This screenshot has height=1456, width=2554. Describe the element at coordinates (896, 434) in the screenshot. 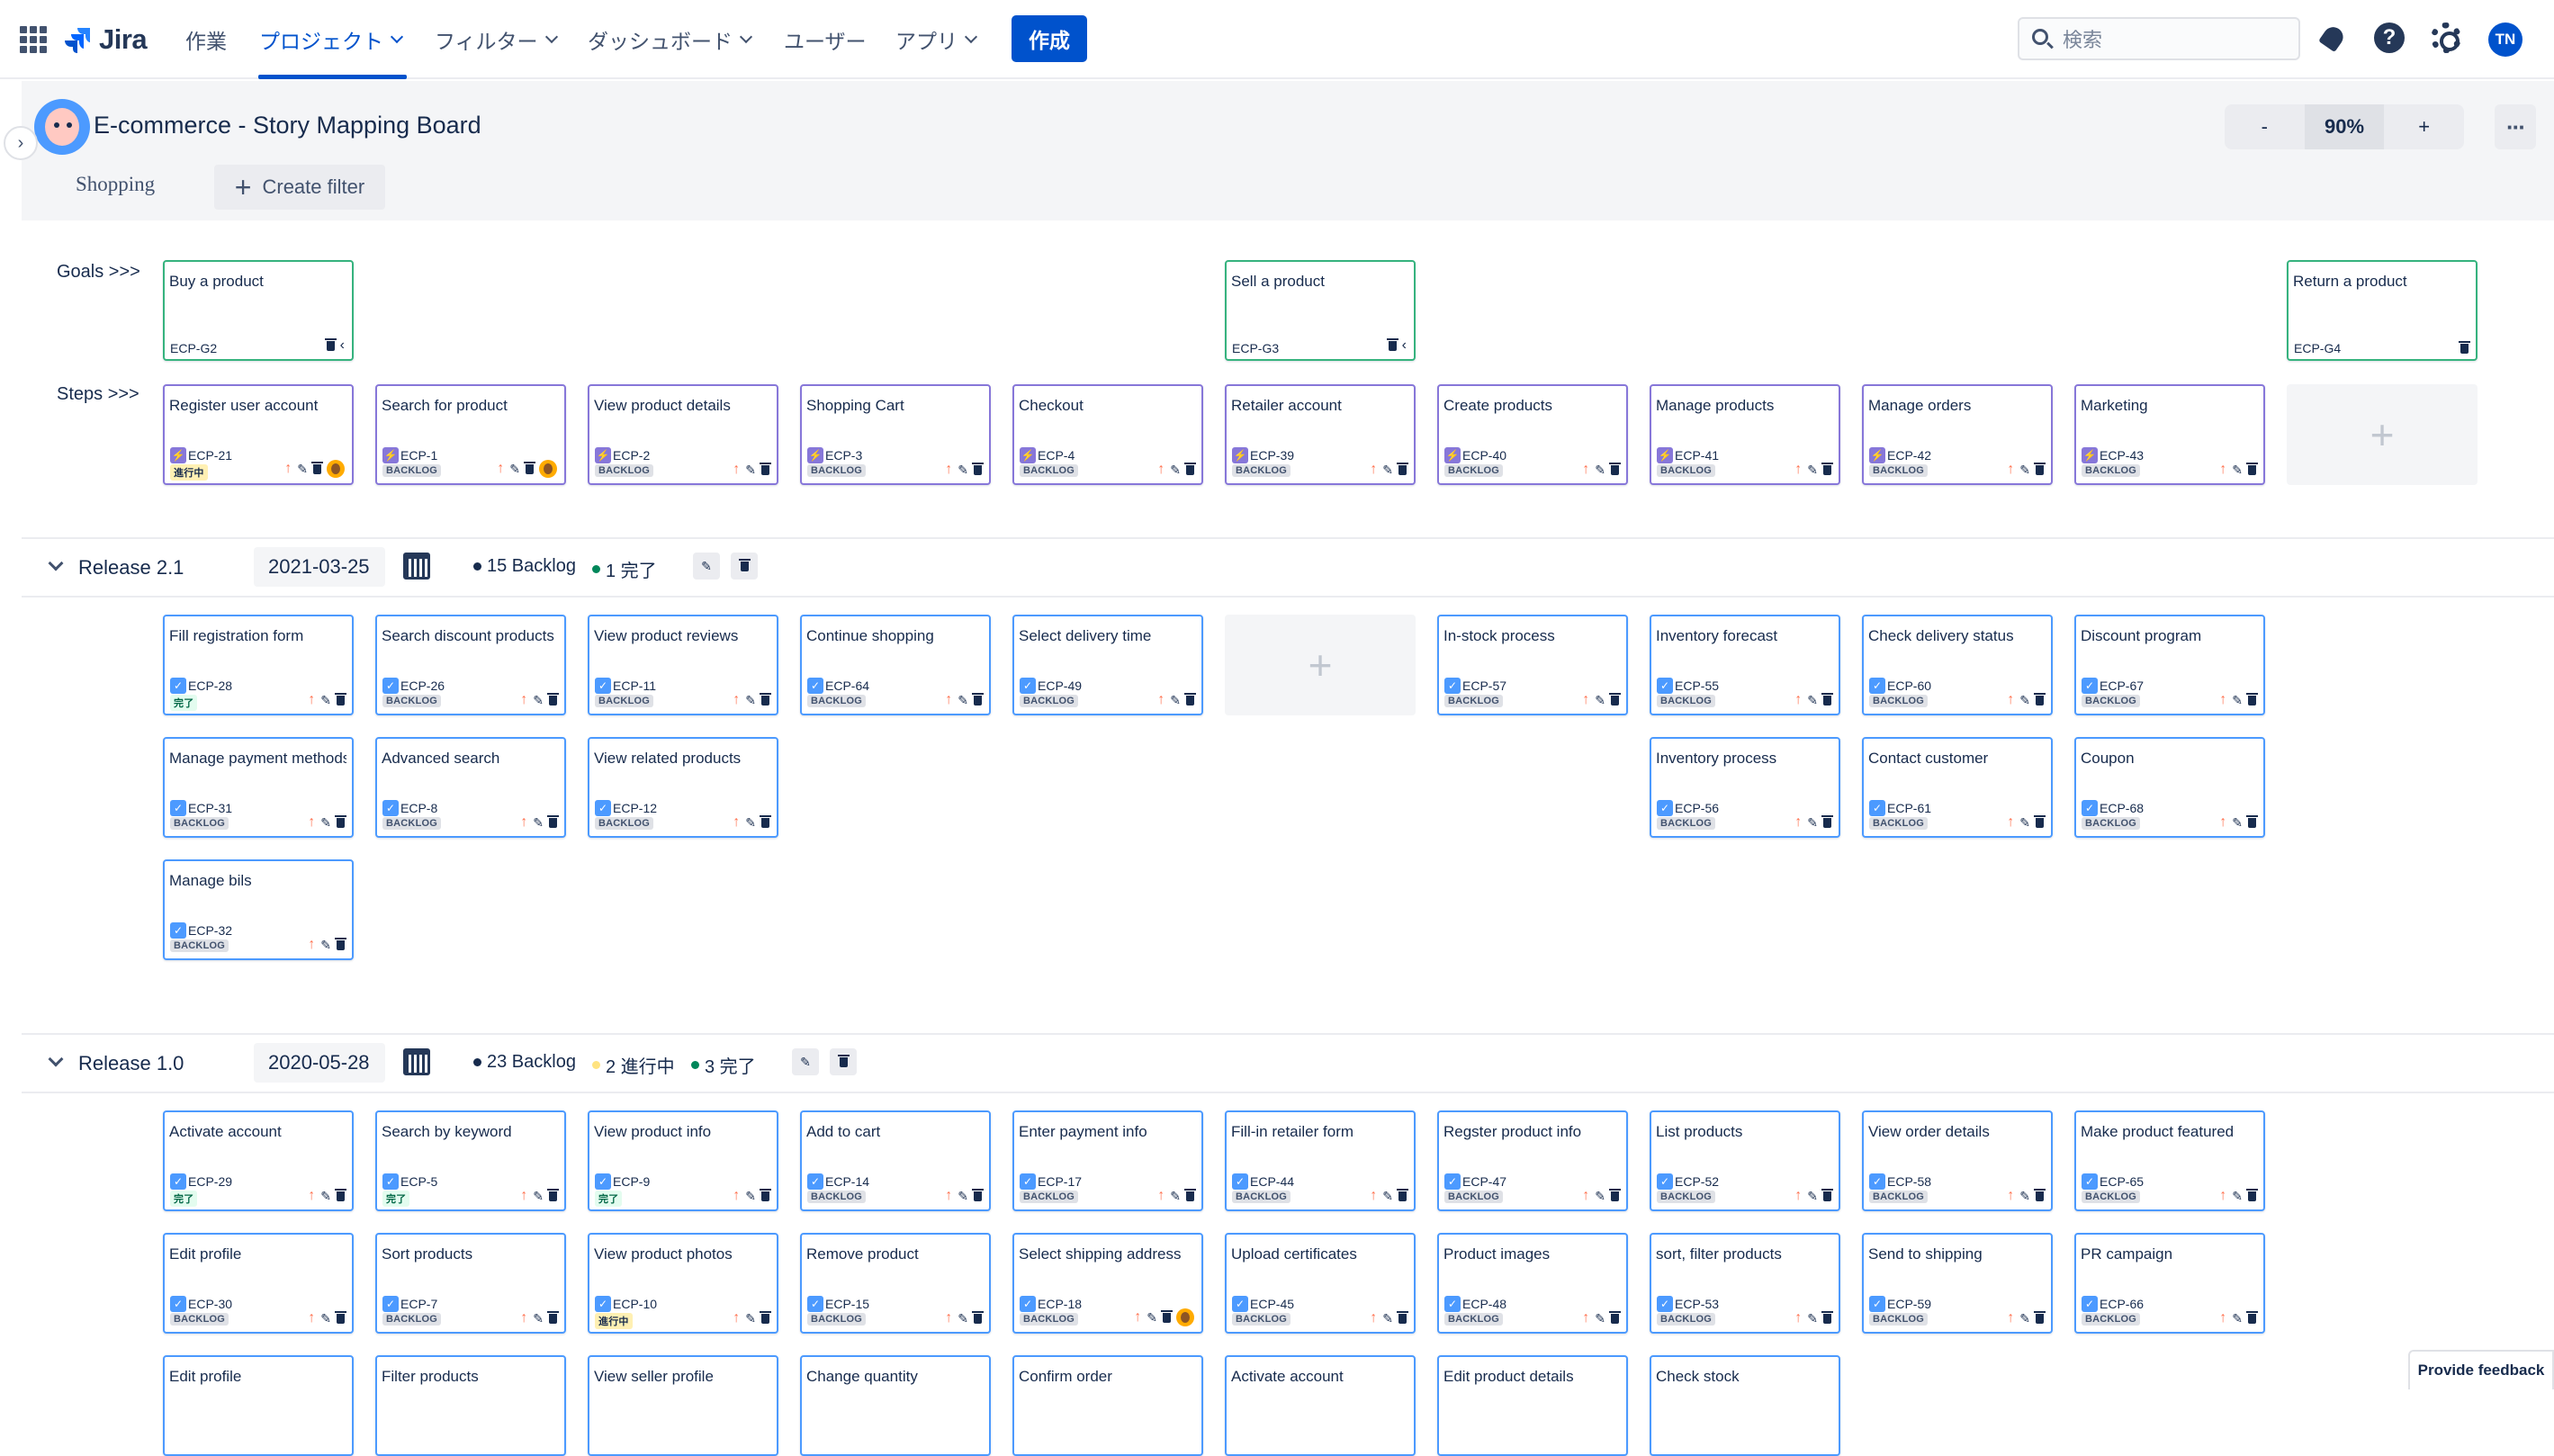

I see `step-card: Shopping Cart ⚡ ECP-3 BACKLOG ↑ ✎` at that location.